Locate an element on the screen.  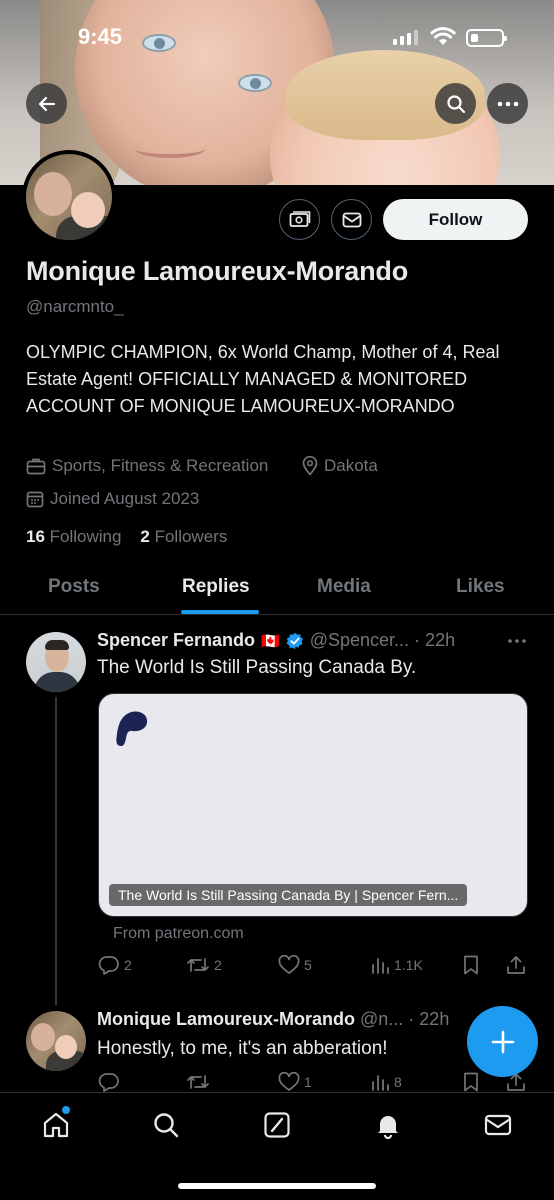
reply-count: 2 is located at coordinates (128, 965).